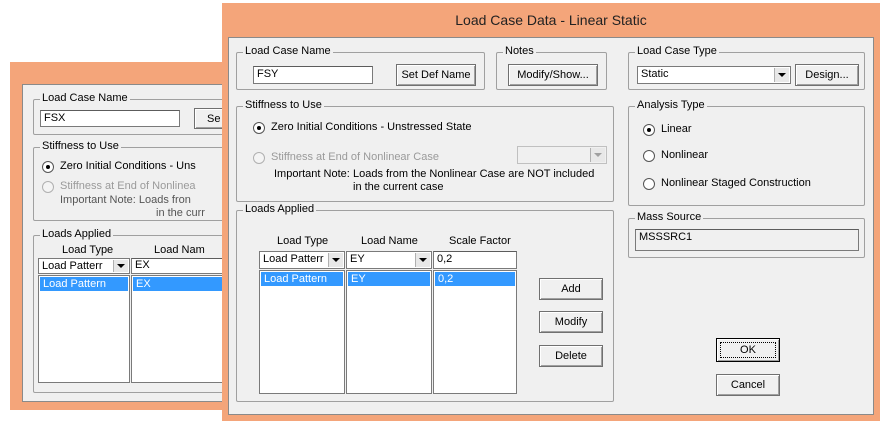 Image resolution: width=882 pixels, height=425 pixels. What do you see at coordinates (85, 98) in the screenshot?
I see `bg-load-case-name-legend: Load Case Name` at bounding box center [85, 98].